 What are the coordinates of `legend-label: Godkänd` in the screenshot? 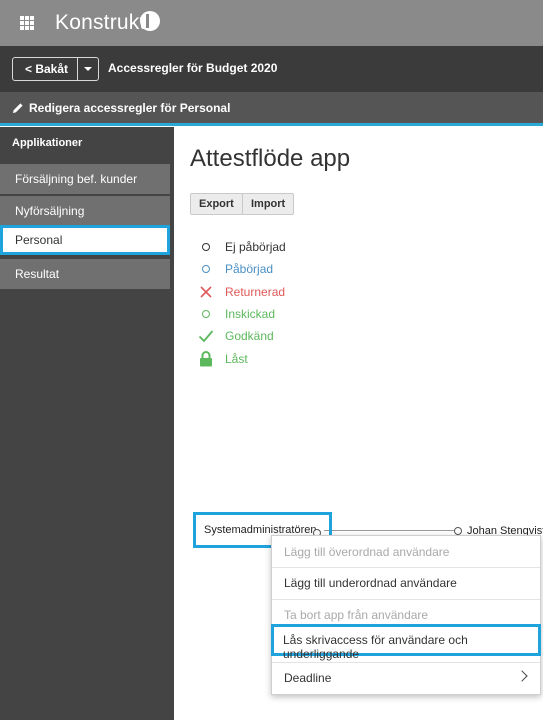 It's located at (249, 336).